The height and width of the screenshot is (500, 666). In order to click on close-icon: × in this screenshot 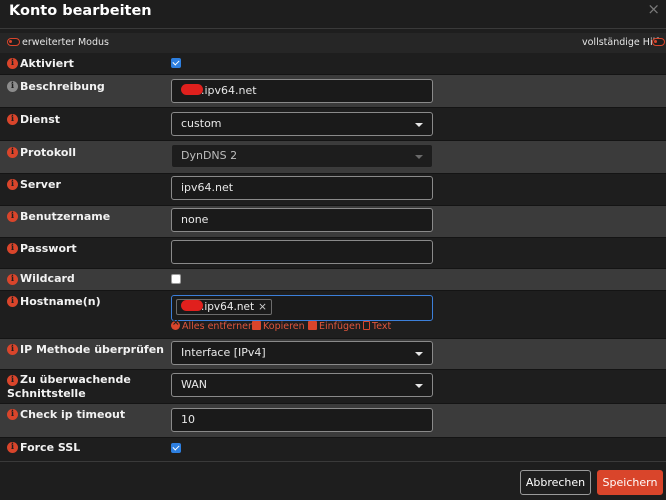, I will do `click(653, 9)`.